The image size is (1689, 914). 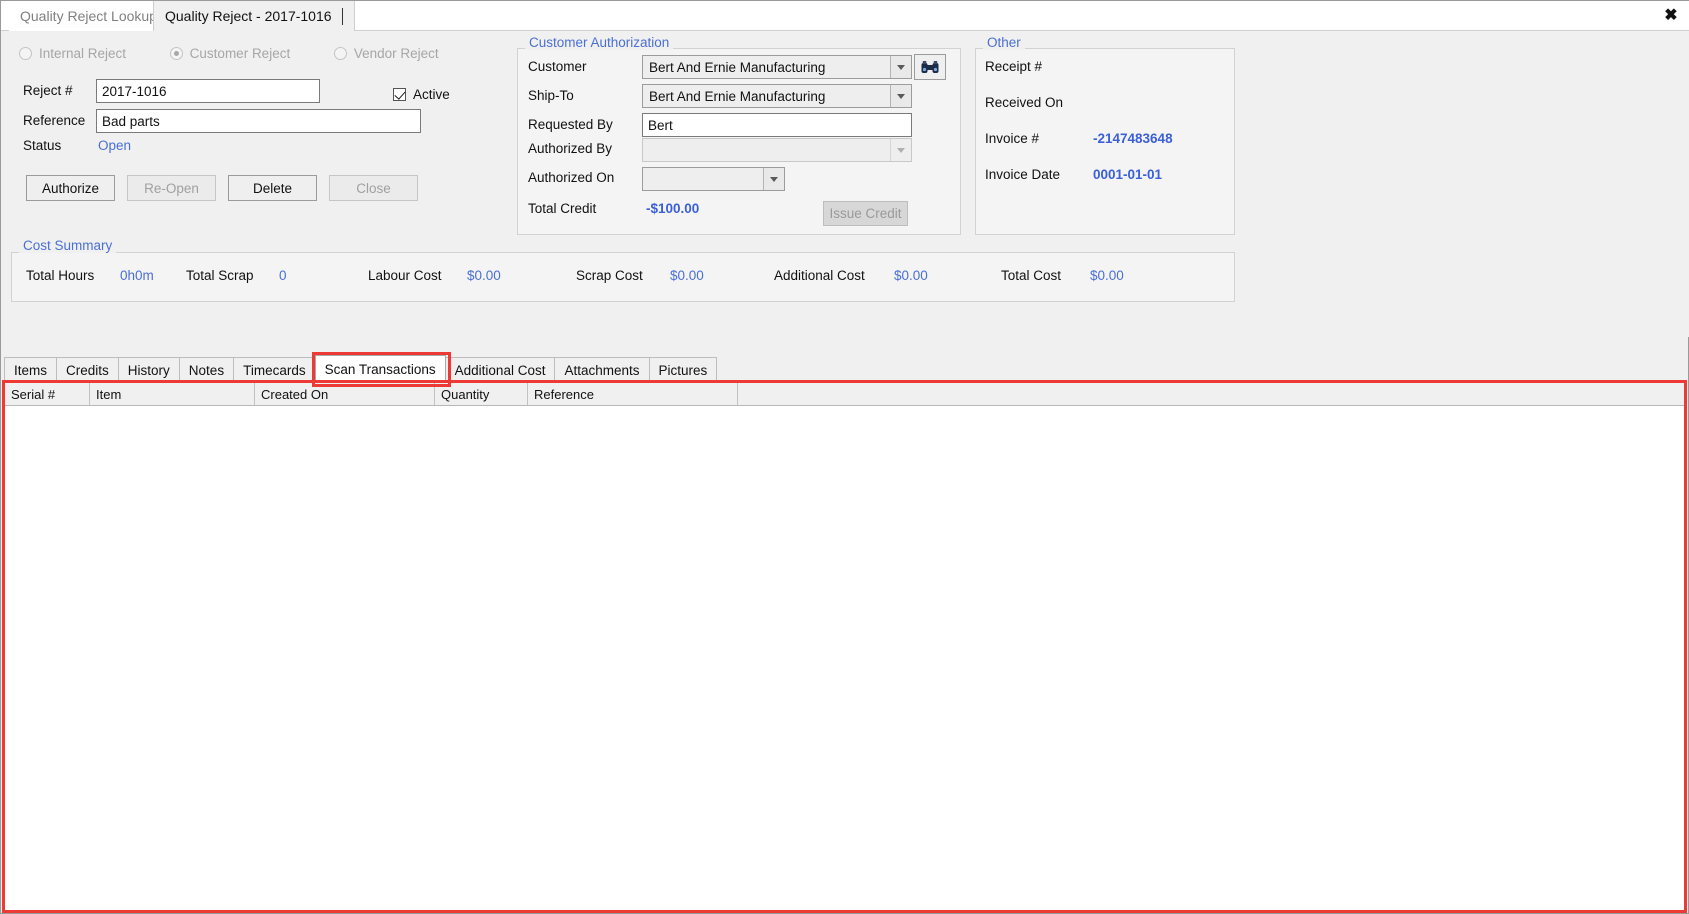 What do you see at coordinates (865, 213) in the screenshot?
I see `issue-credit-button: Issue Credit` at bounding box center [865, 213].